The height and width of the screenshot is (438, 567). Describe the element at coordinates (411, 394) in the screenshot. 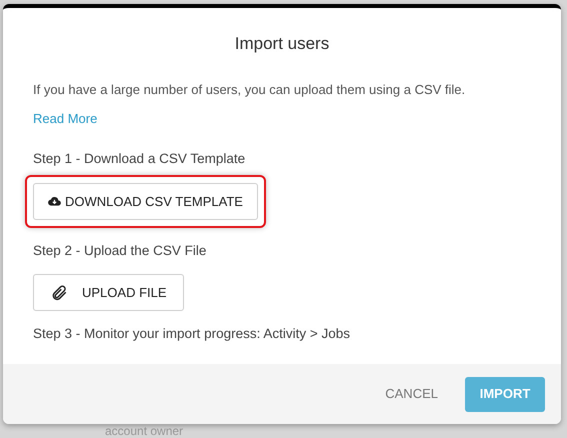

I see `cancel-button: CANCEL` at that location.